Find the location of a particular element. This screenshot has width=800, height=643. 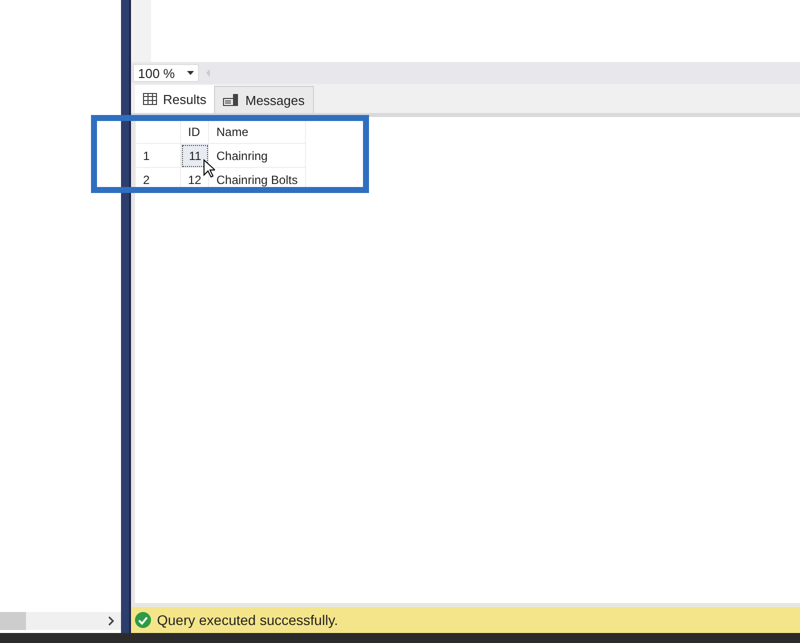

message-icon is located at coordinates (231, 100).